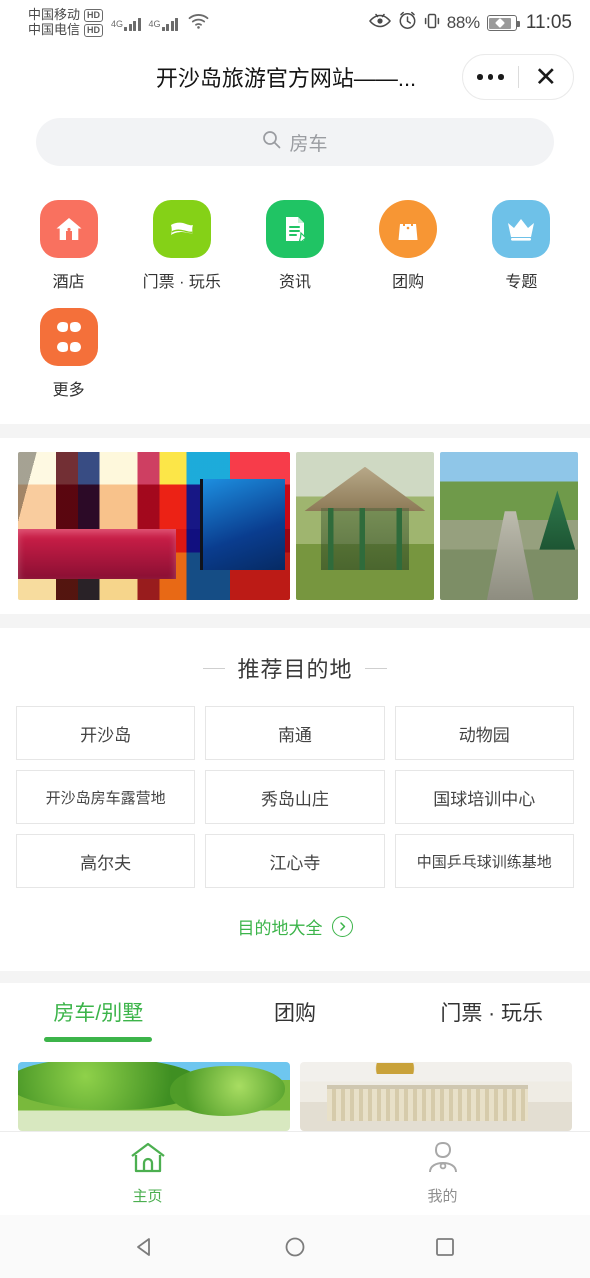 The width and height of the screenshot is (590, 1278). What do you see at coordinates (463, 22) in the screenshot?
I see `battery-percent: 88%` at bounding box center [463, 22].